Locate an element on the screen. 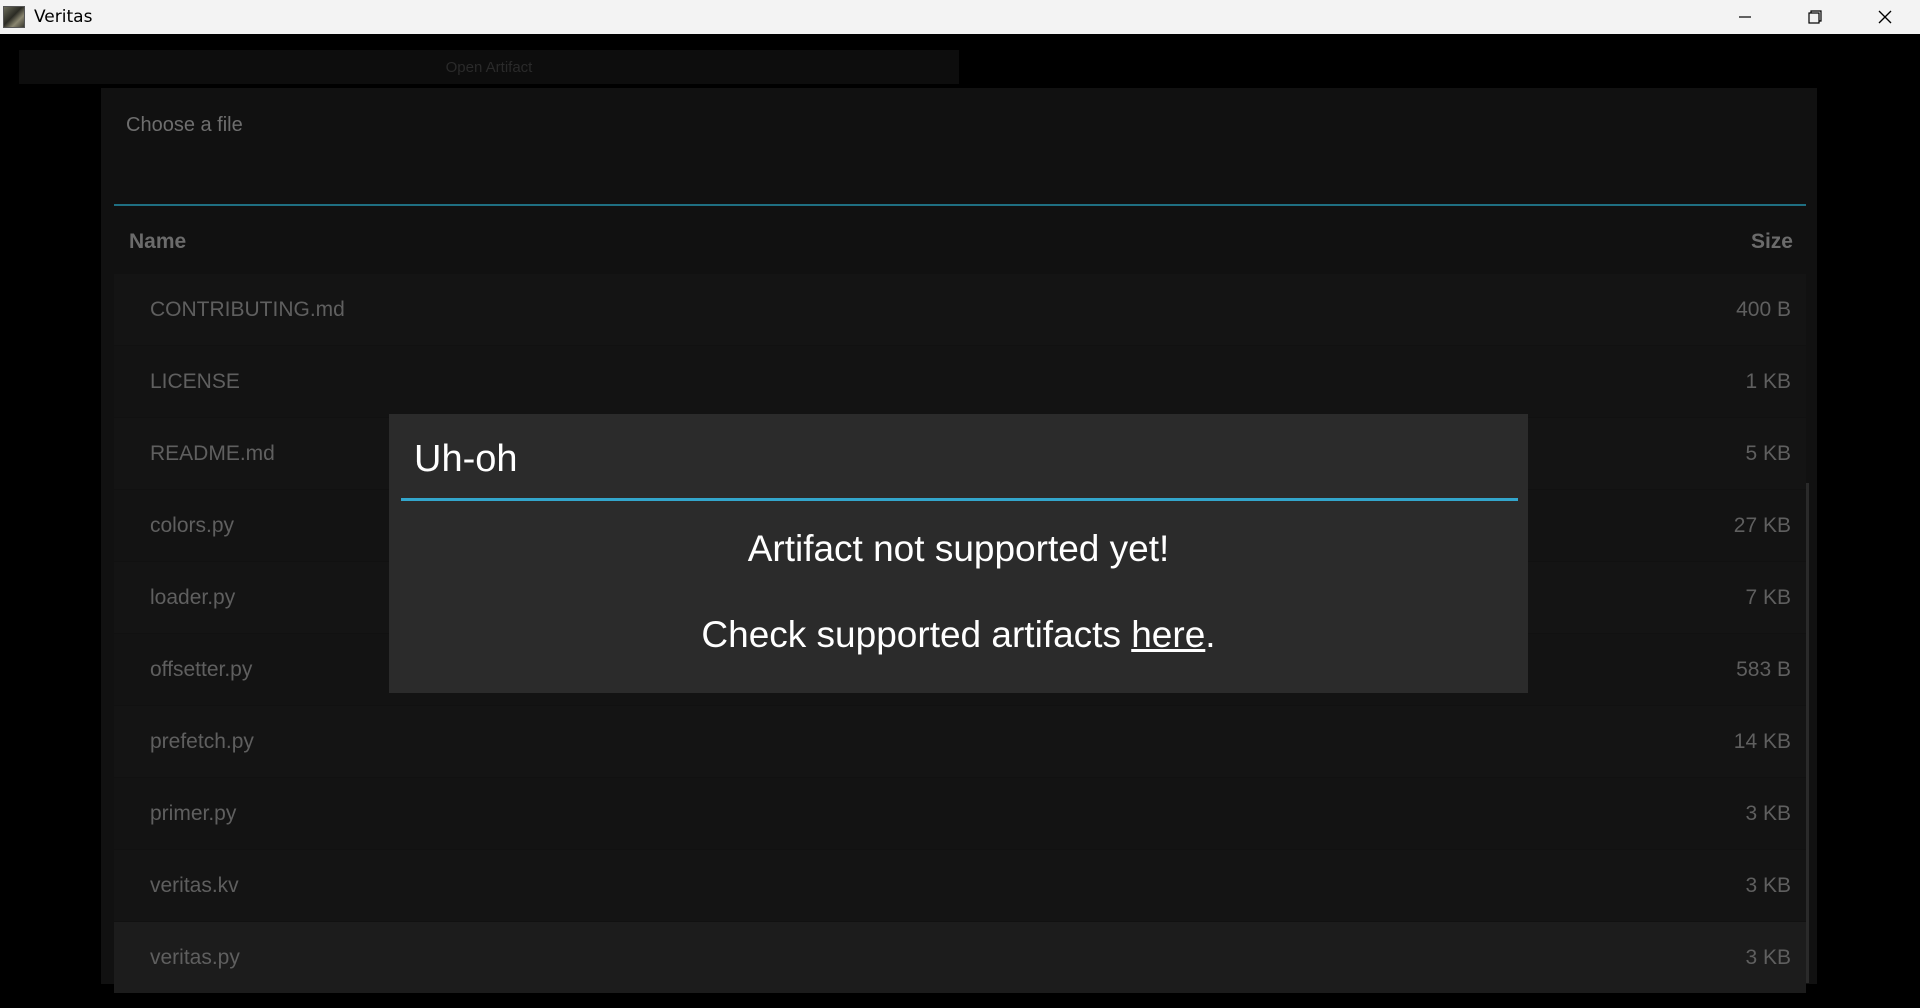  open-artifact-button: Open Artifact is located at coordinates (489, 67).